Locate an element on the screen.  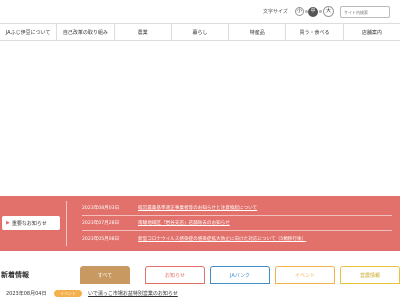
font-size-dot is located at coordinates (320, 11).